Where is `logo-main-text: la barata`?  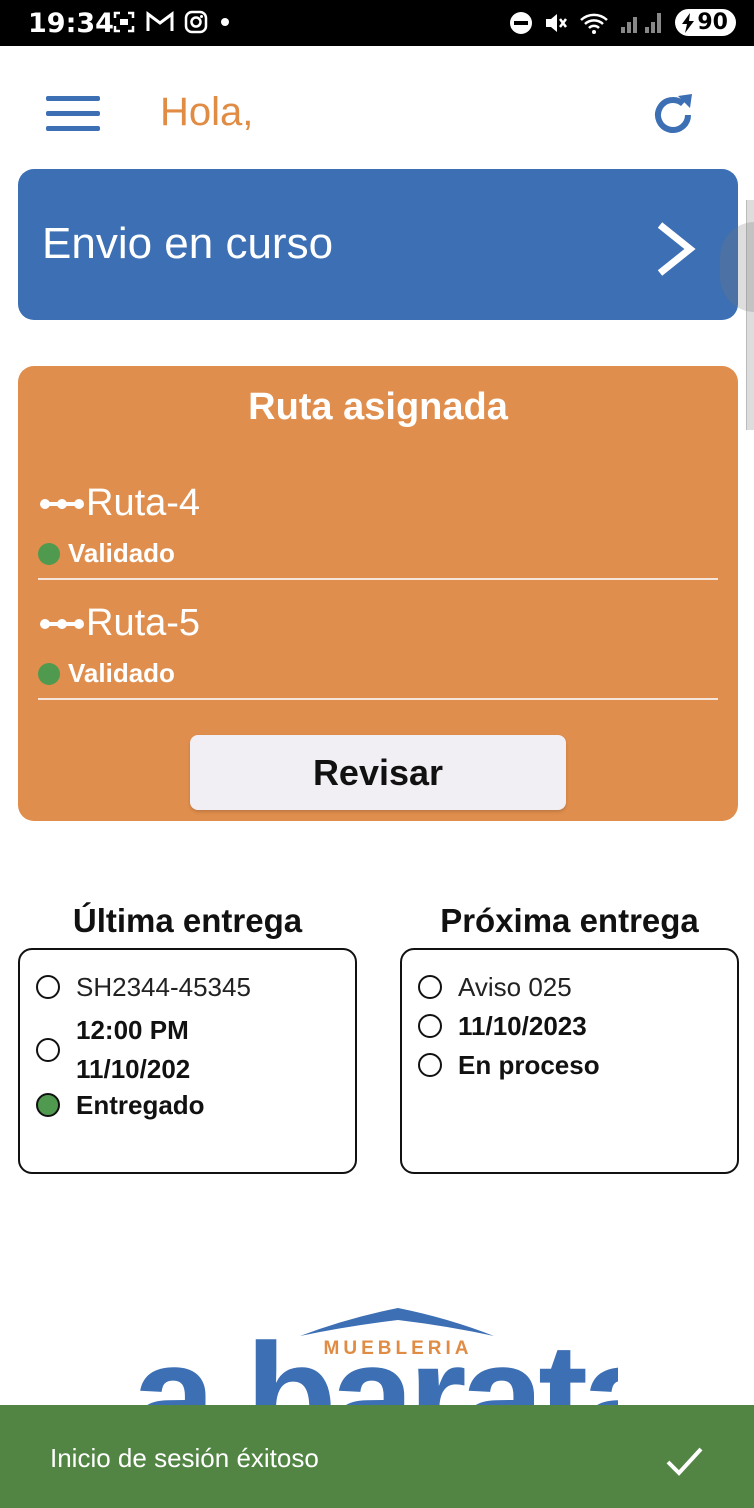 logo-main-text: la barata is located at coordinates (378, 1361).